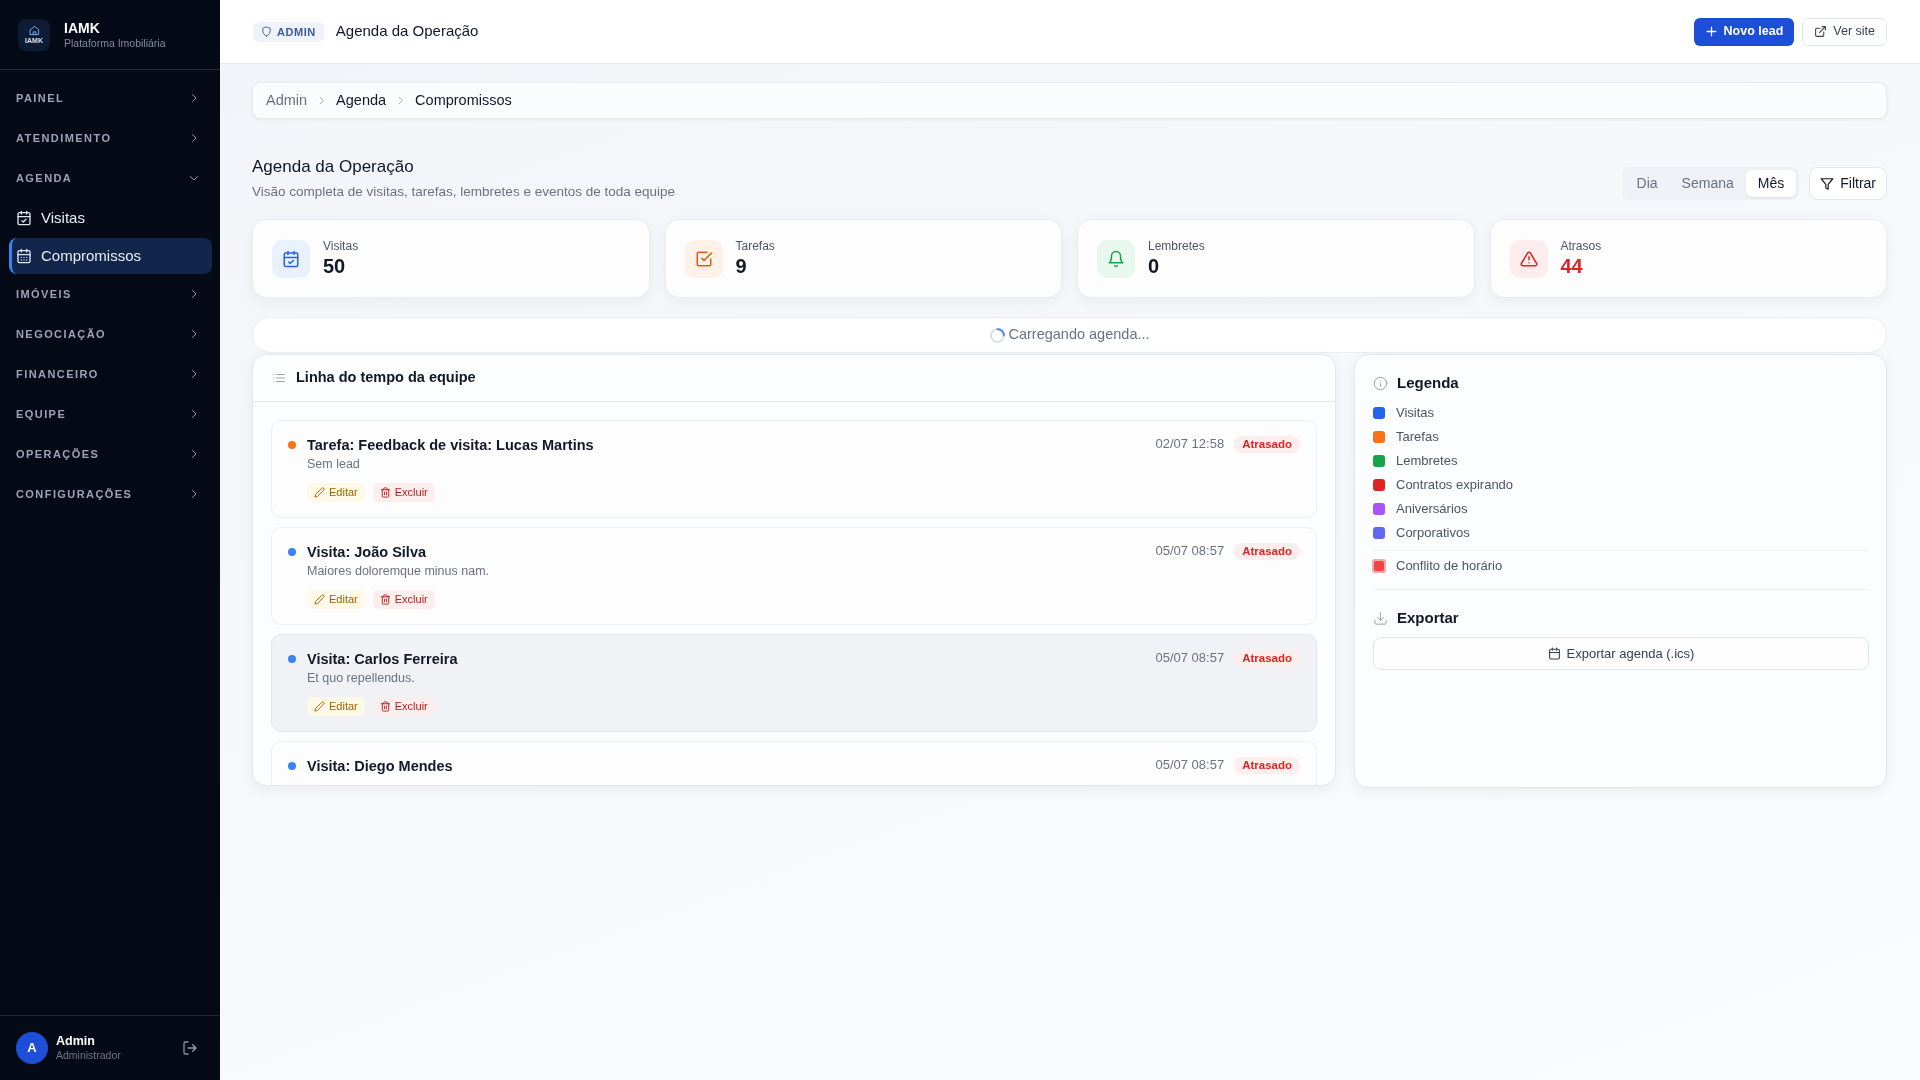  I want to click on legend-label: Contratos expirando, so click(1455, 485).